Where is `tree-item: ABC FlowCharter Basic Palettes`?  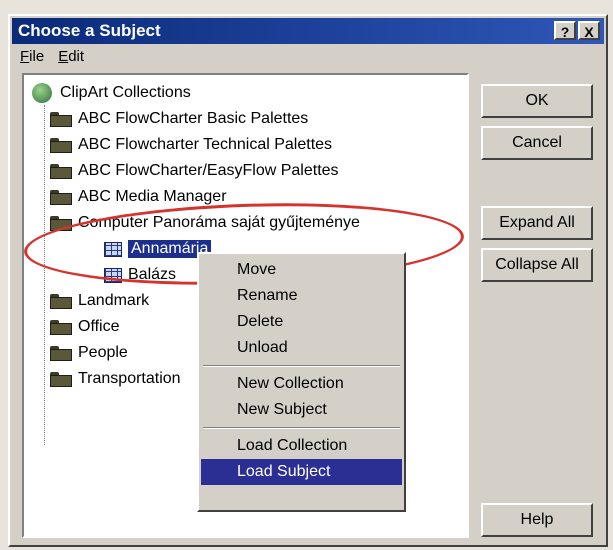 tree-item: ABC FlowCharter Basic Palettes is located at coordinates (179, 119).